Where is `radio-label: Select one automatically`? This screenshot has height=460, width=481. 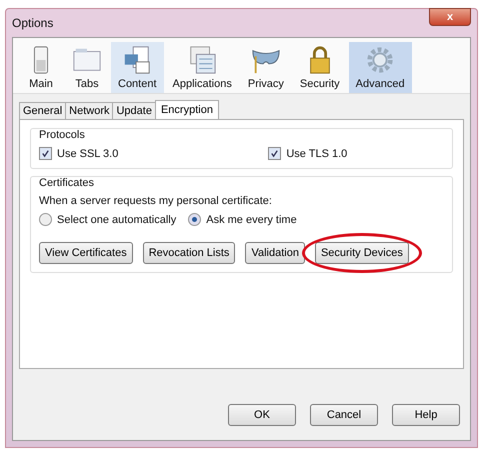
radio-label: Select one automatically is located at coordinates (116, 220).